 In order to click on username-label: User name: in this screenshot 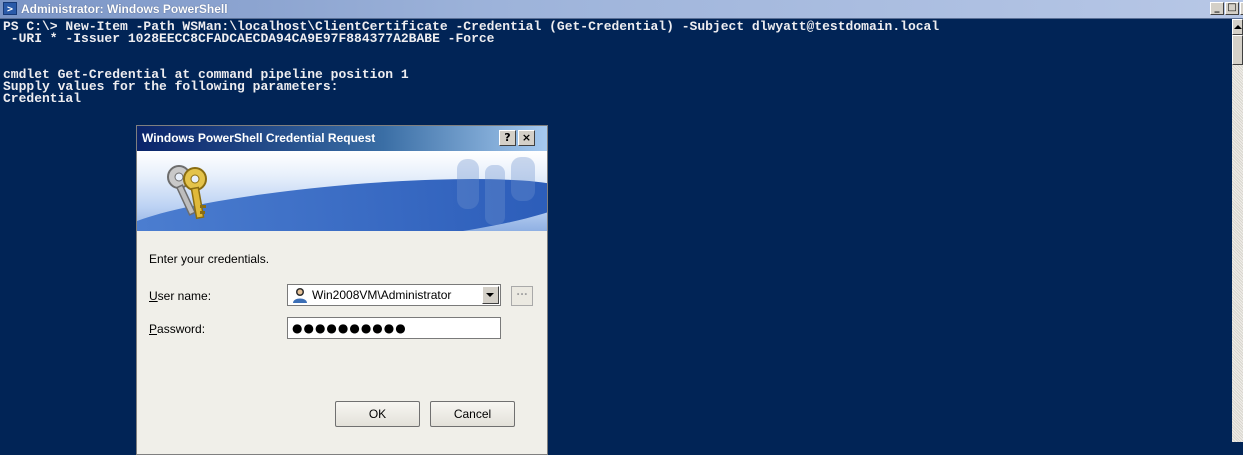, I will do `click(180, 296)`.